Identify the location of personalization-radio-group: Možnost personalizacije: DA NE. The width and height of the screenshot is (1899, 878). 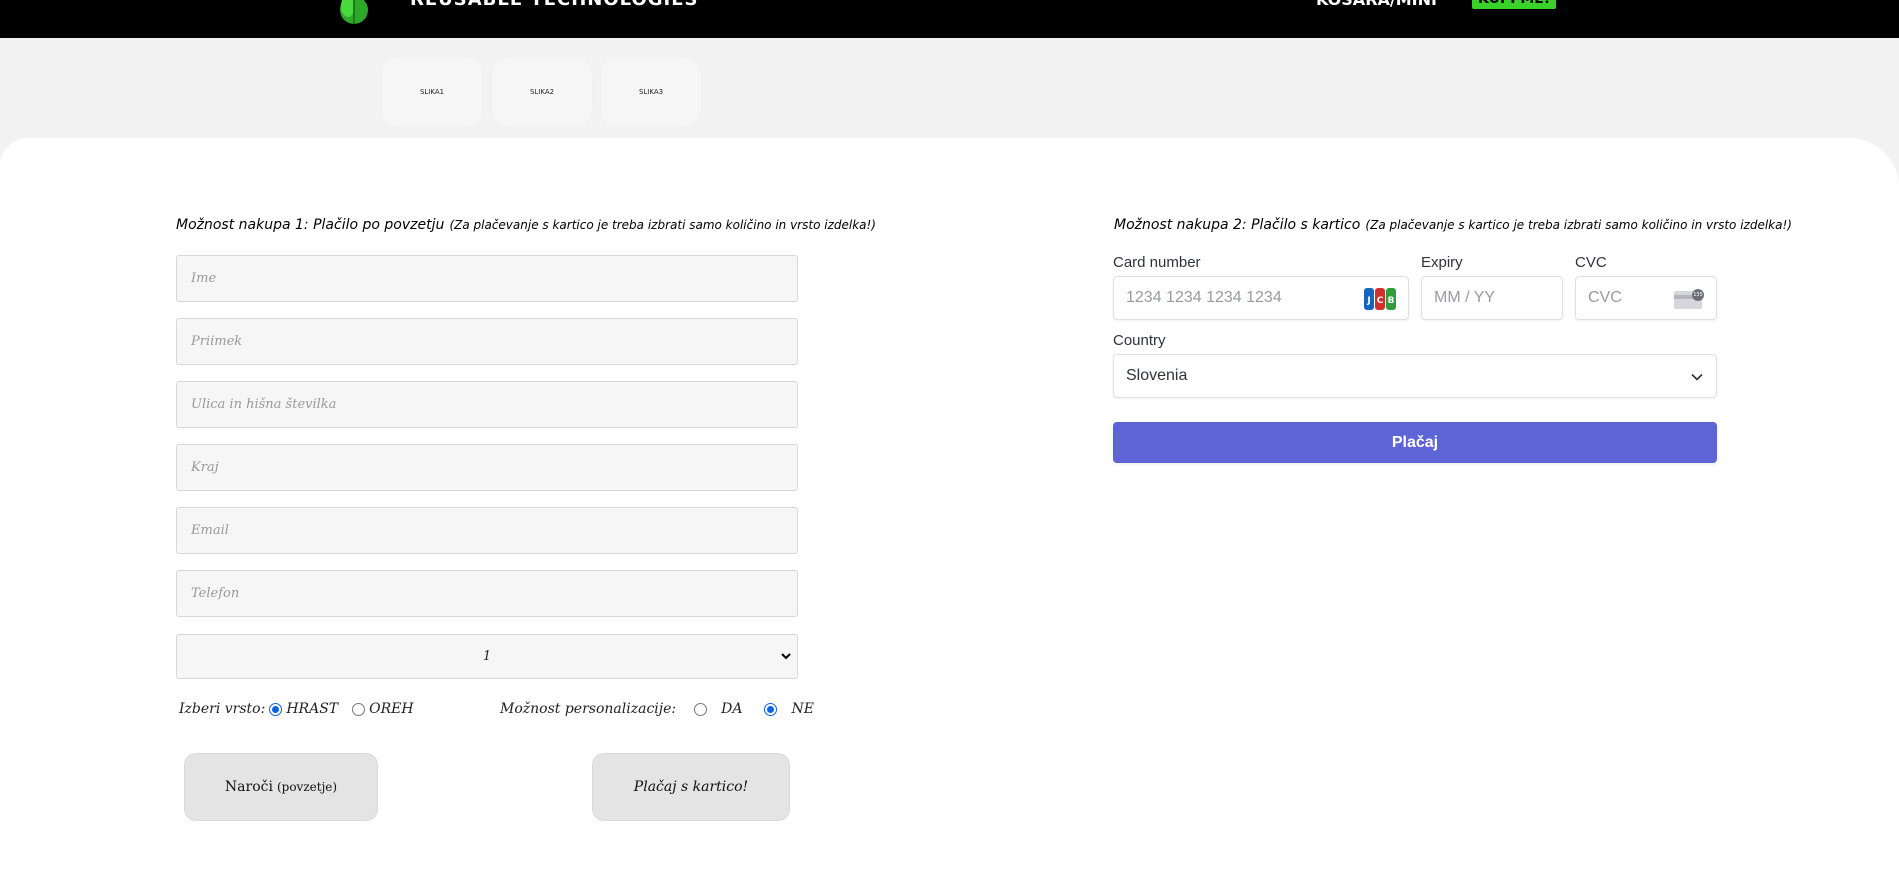
(657, 709).